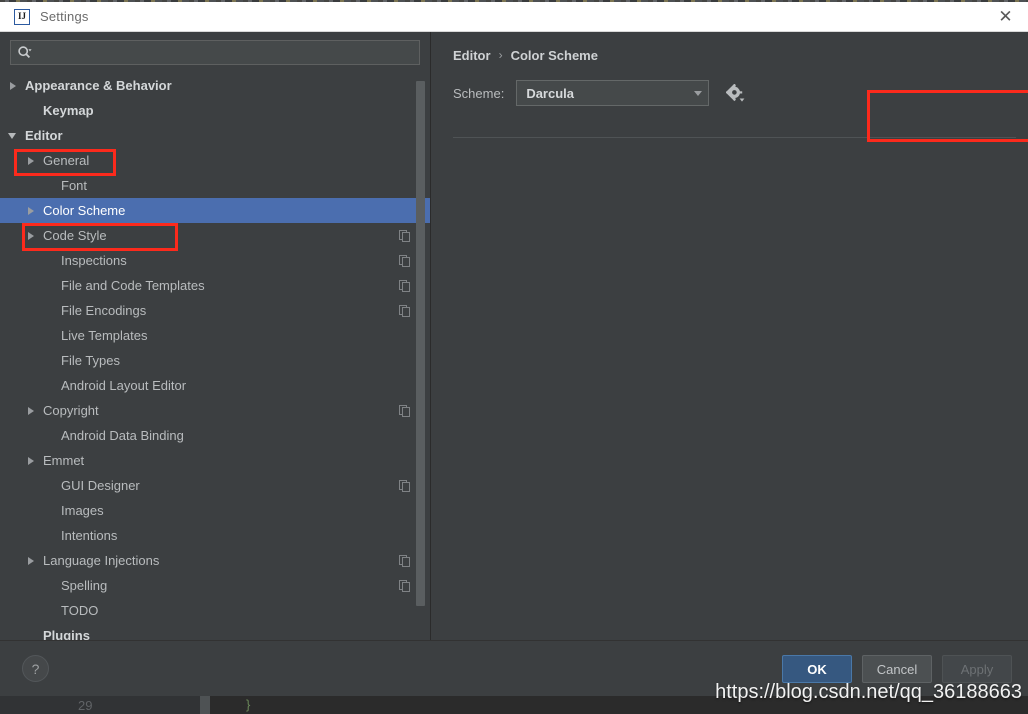  I want to click on sidebar-item-spelling: Spelling, so click(215, 585).